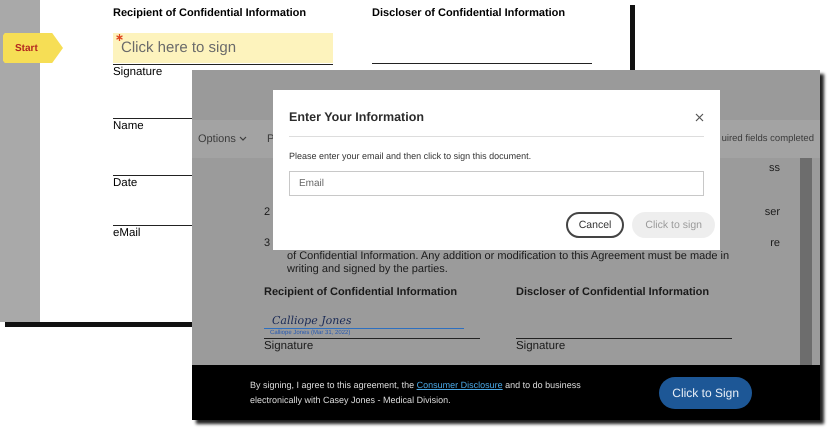 Image resolution: width=829 pixels, height=428 pixels. I want to click on dialog-message: Please enter your email and then click to sign this document., so click(410, 156).